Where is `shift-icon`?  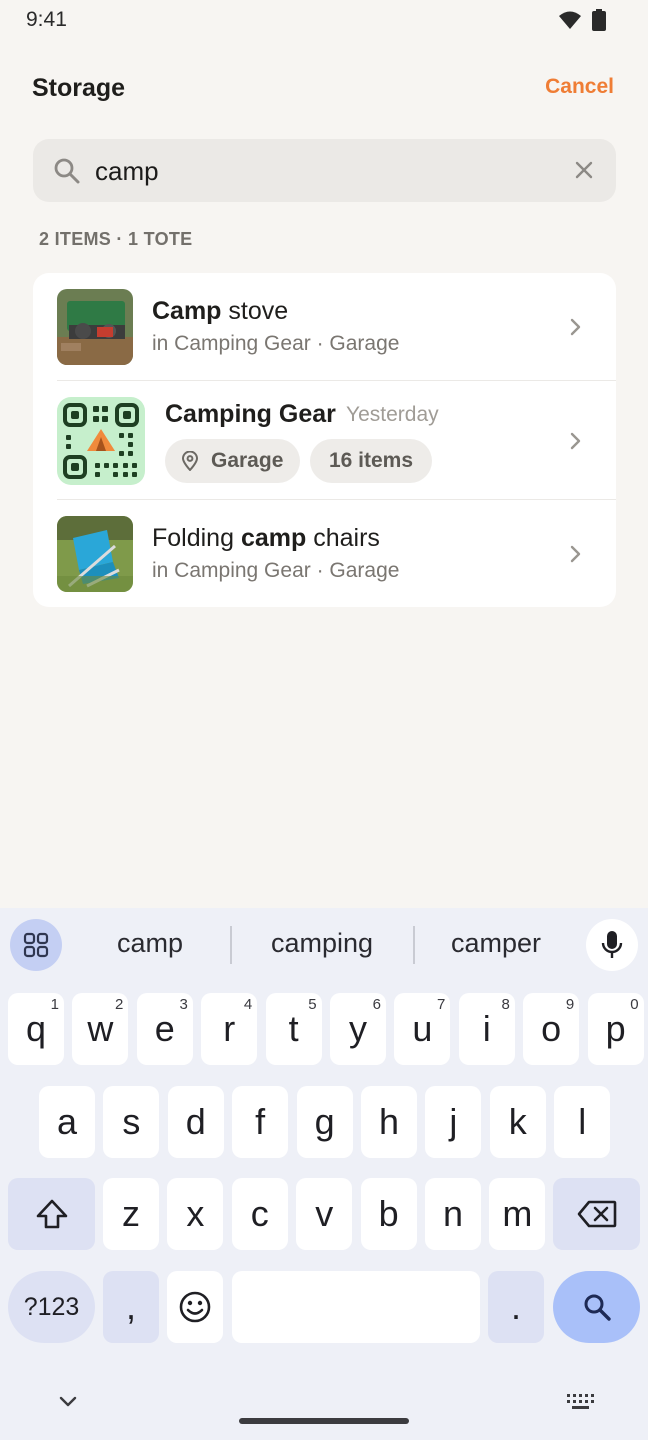 shift-icon is located at coordinates (51, 1214).